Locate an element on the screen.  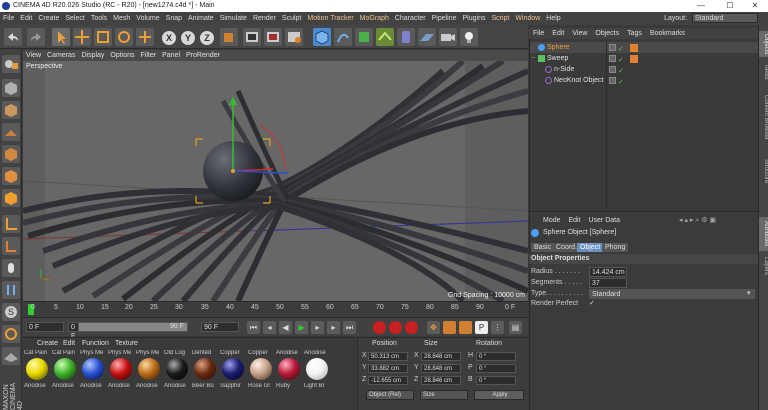
rot-b-field: 0 ° is located at coordinates (496, 380).